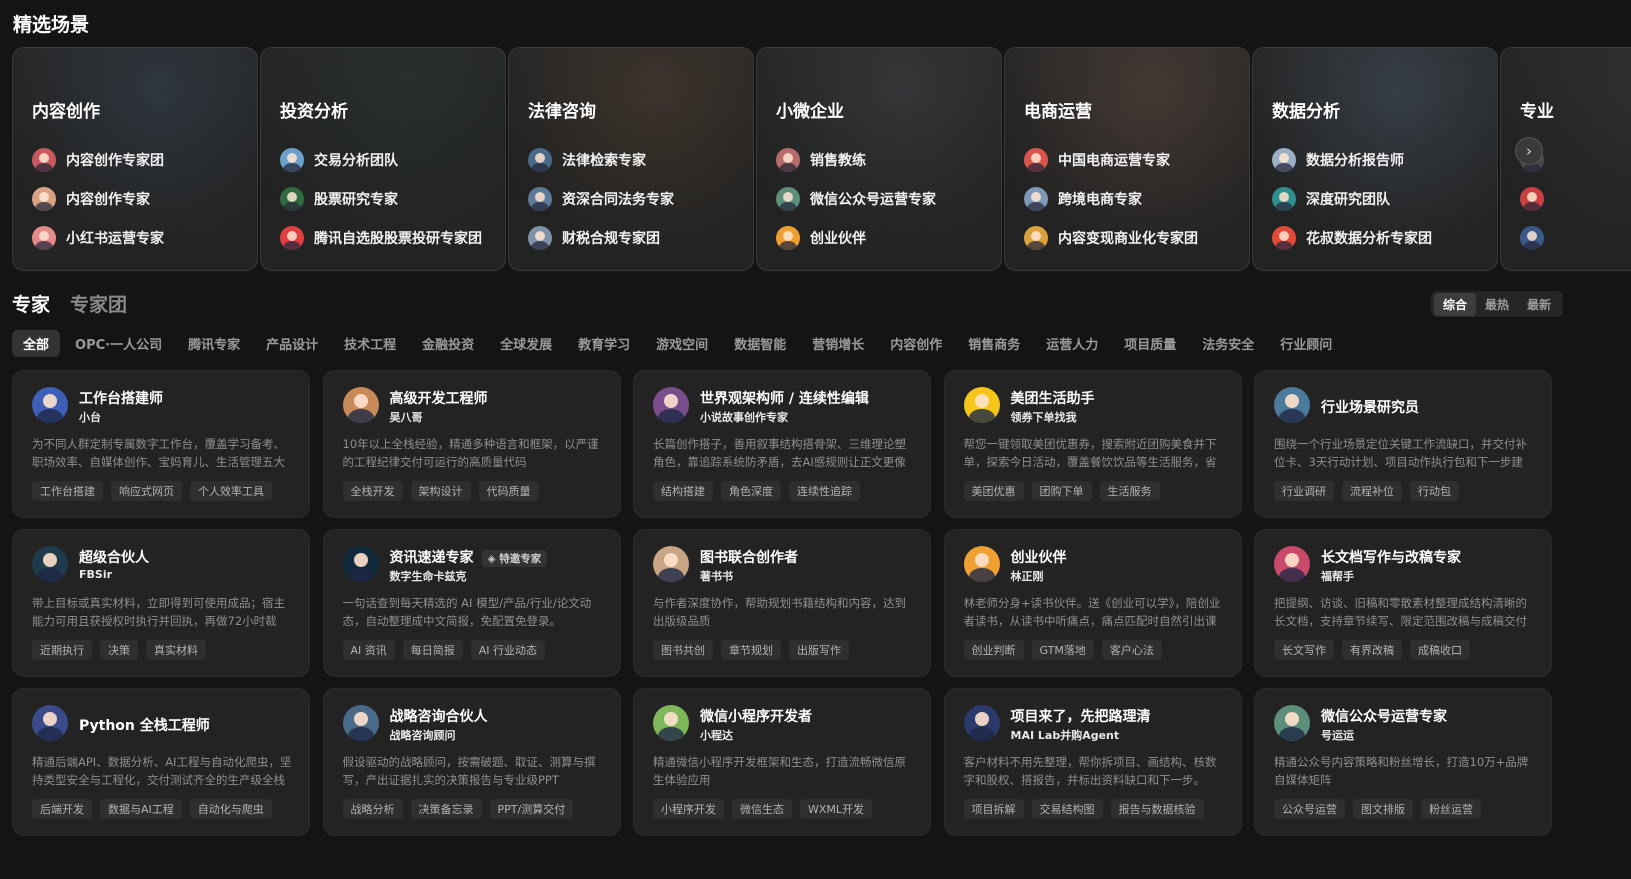 The height and width of the screenshot is (879, 1631). What do you see at coordinates (370, 343) in the screenshot?
I see `filter-chip: 技术工程` at bounding box center [370, 343].